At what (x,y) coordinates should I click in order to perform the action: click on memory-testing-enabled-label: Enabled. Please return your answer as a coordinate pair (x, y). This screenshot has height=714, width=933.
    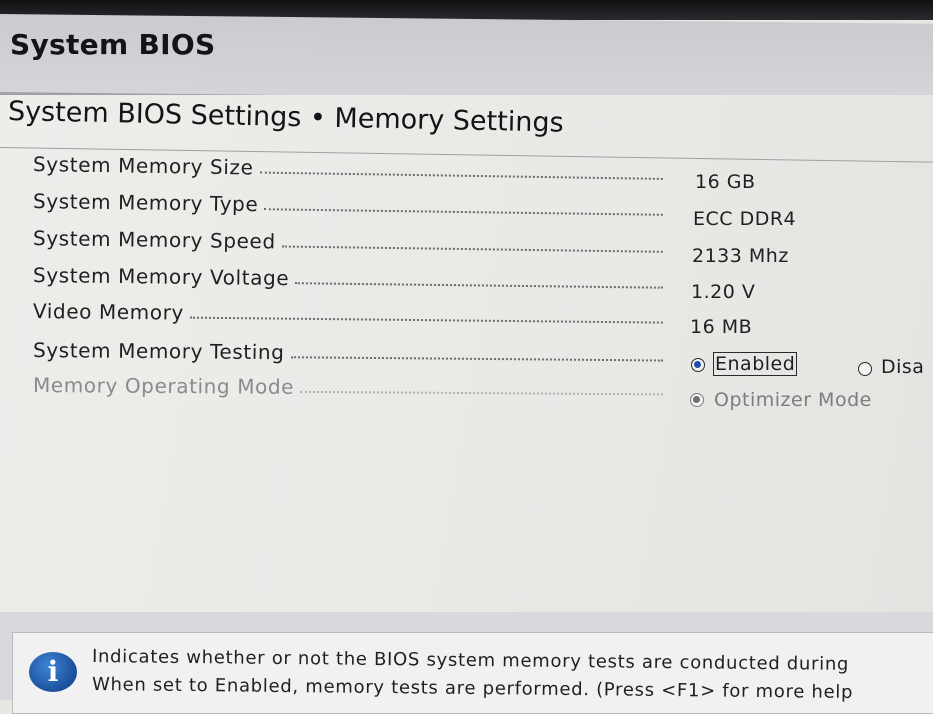
    Looking at the image, I should click on (755, 364).